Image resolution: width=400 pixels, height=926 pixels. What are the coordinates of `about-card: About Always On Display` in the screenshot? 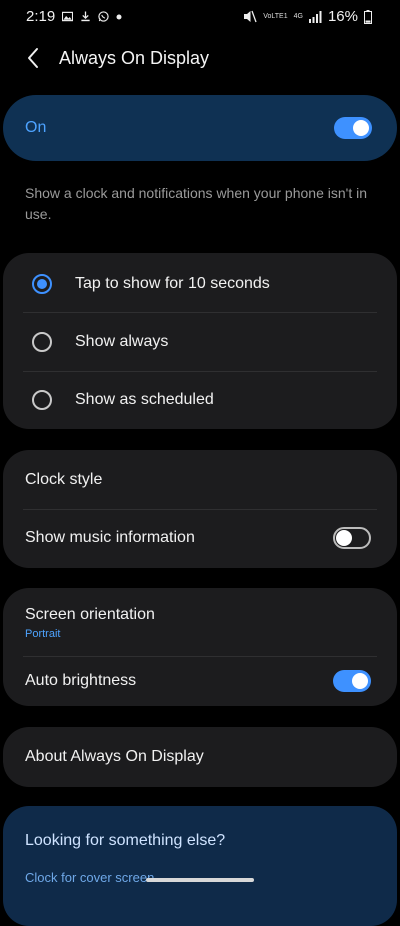 It's located at (200, 757).